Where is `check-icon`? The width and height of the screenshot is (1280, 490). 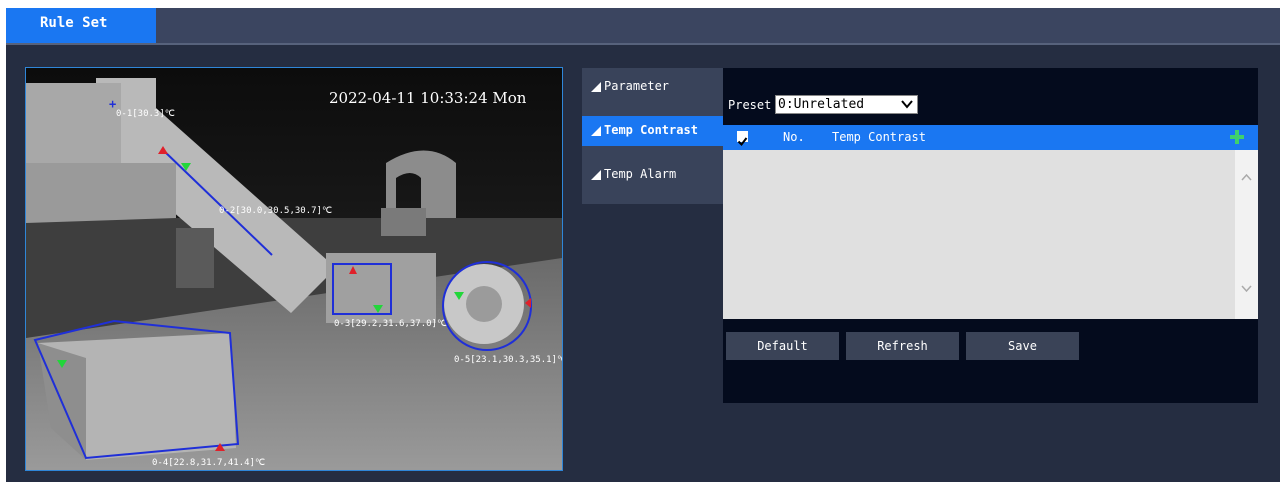 check-icon is located at coordinates (742, 142).